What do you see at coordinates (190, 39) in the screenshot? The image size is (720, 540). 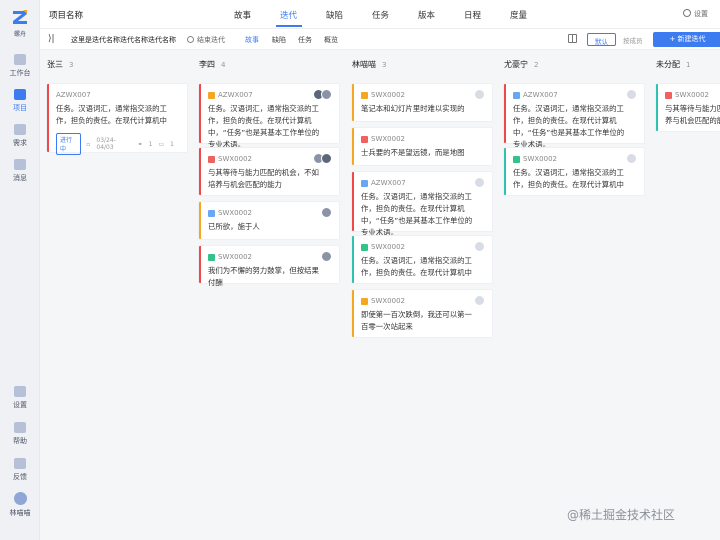 I see `check-circle-icon` at bounding box center [190, 39].